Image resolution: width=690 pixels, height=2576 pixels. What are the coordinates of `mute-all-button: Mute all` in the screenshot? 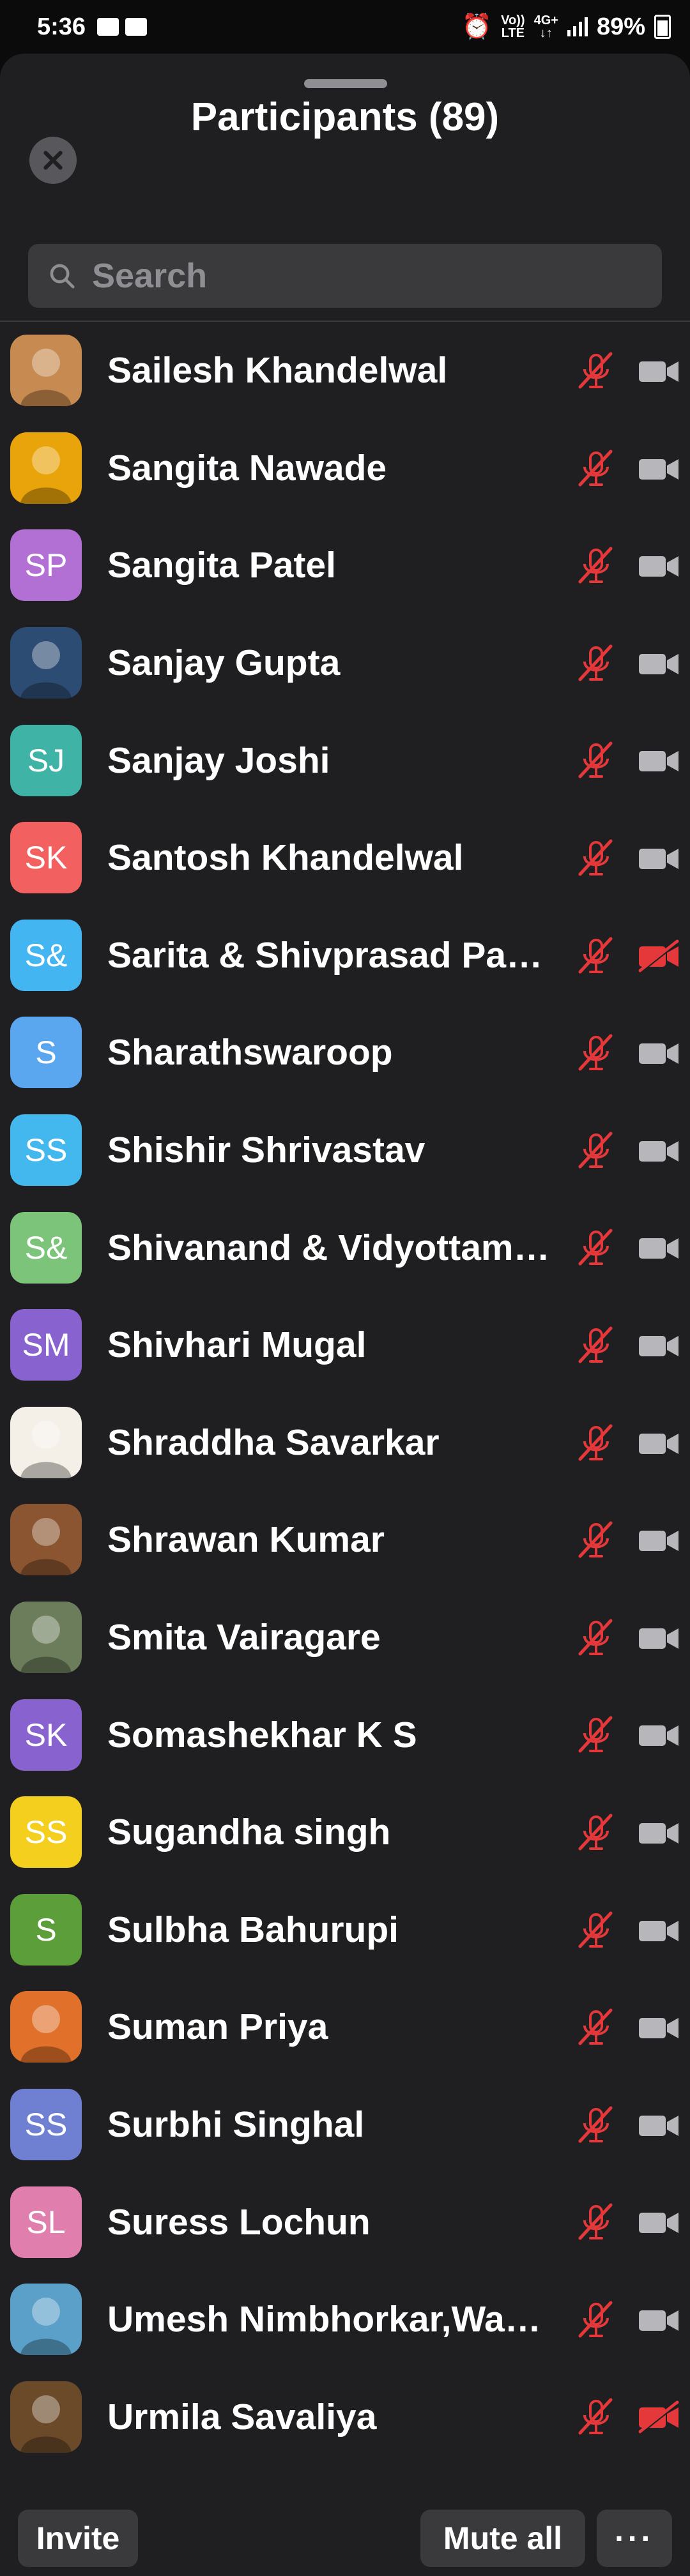 It's located at (502, 2539).